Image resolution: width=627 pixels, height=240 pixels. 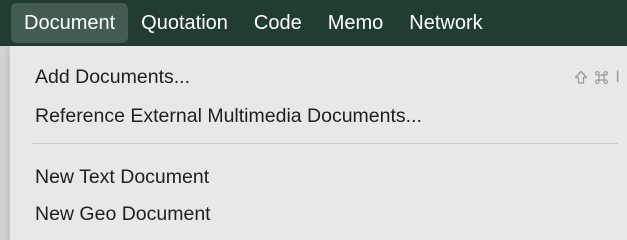 I want to click on menu-item-new-geo-document: New Geo Document, so click(x=316, y=214).